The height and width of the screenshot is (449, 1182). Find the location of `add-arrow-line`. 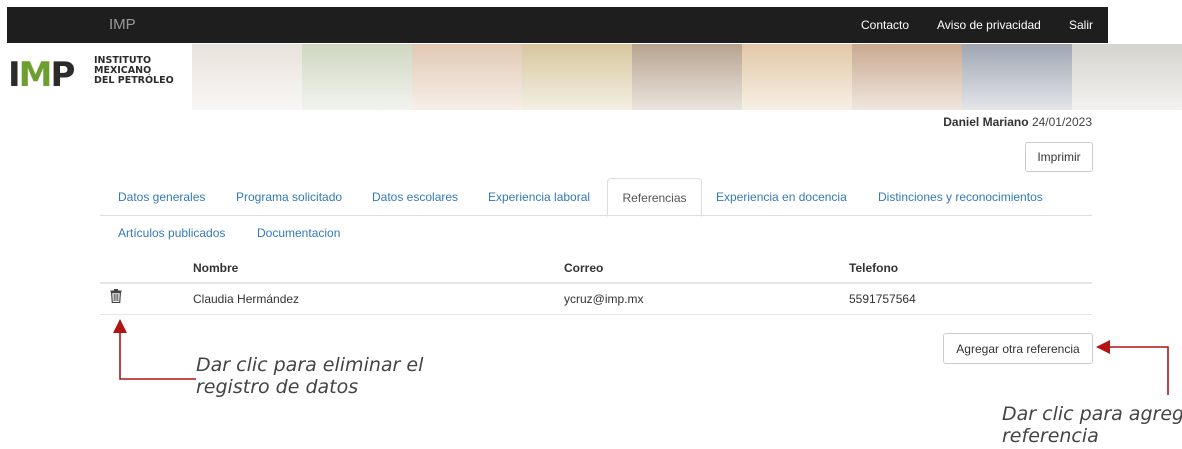

add-arrow-line is located at coordinates (1138, 370).